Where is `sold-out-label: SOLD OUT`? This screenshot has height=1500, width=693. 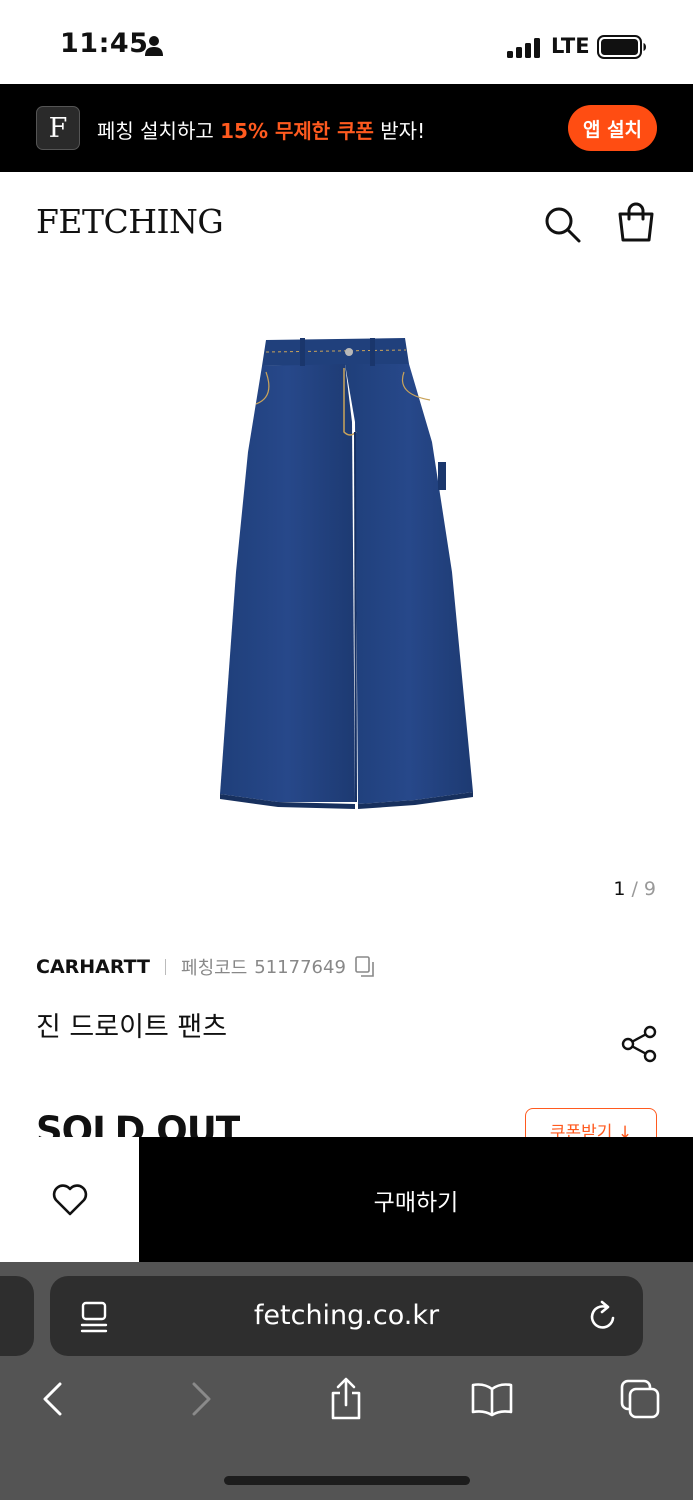 sold-out-label: SOLD OUT is located at coordinates (138, 1123).